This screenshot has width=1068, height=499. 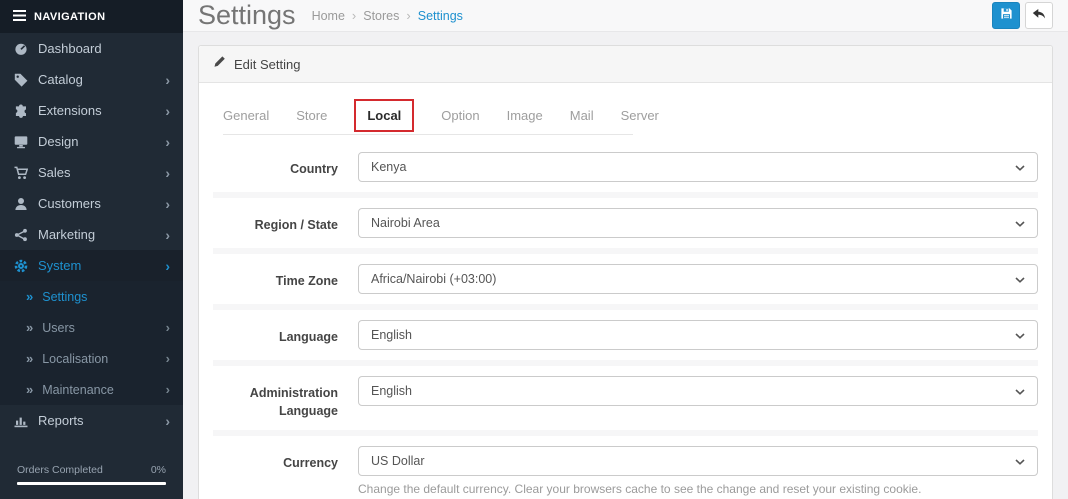 What do you see at coordinates (91, 141) in the screenshot?
I see `sidebar-item-design: Design ›` at bounding box center [91, 141].